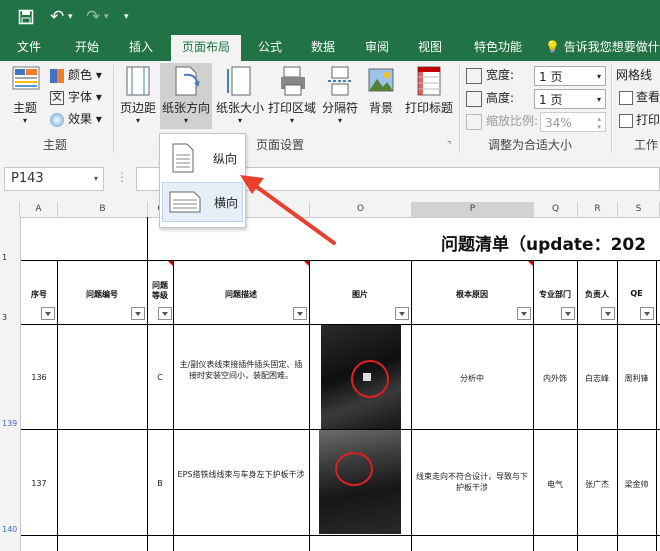 The height and width of the screenshot is (551, 660). What do you see at coordinates (25, 80) in the screenshot?
I see `themes-icon` at bounding box center [25, 80].